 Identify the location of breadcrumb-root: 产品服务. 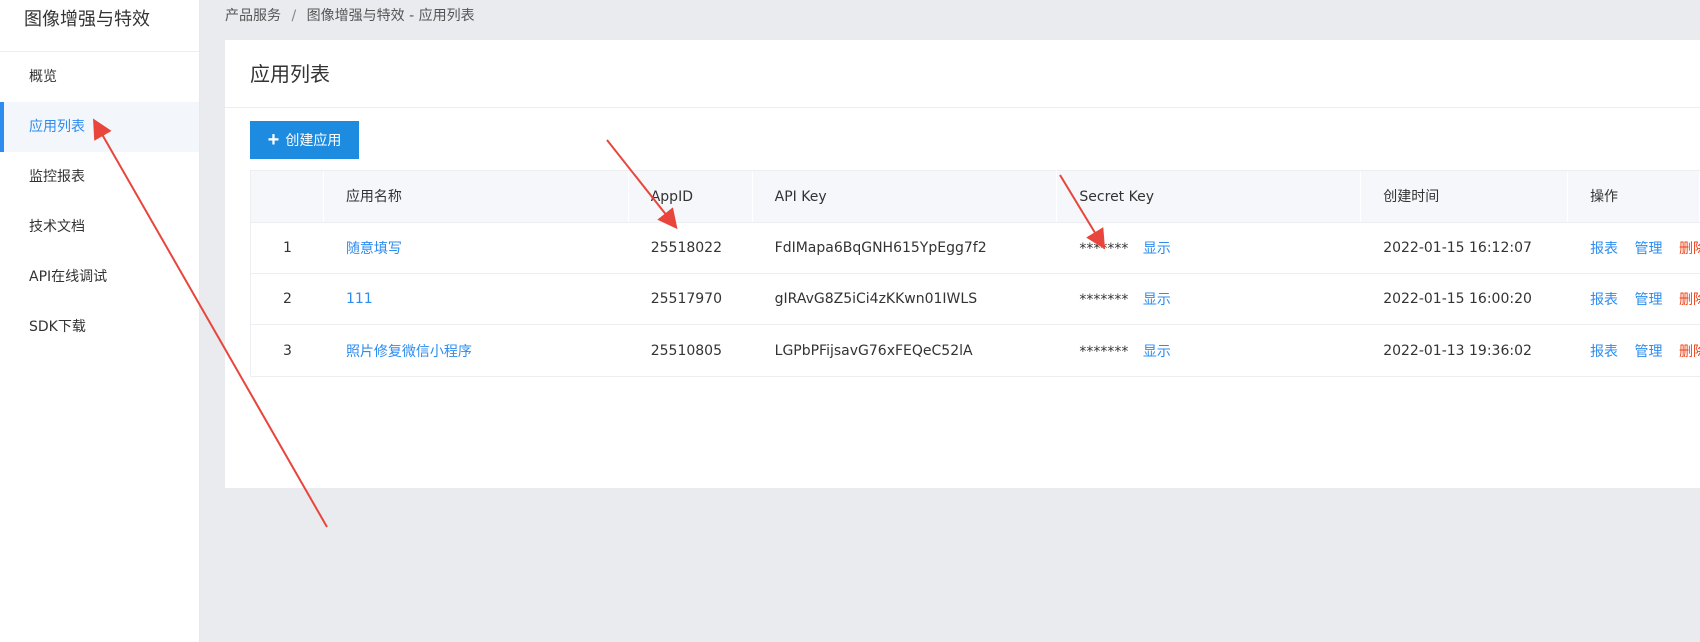
(253, 16).